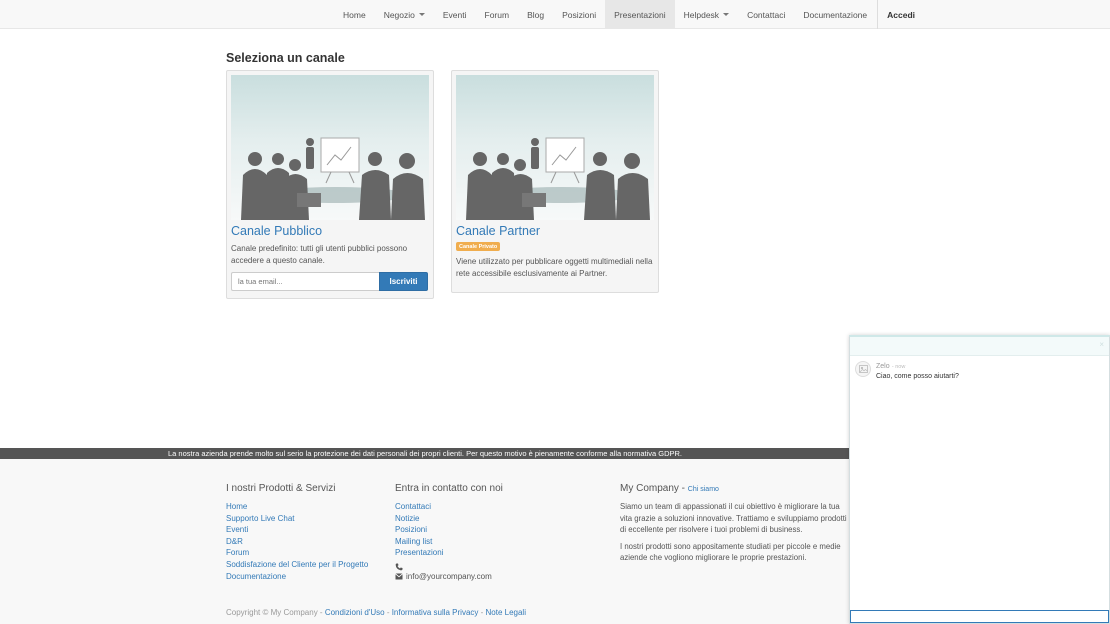 This screenshot has height=624, width=1110. What do you see at coordinates (555, 231) in the screenshot?
I see `channel-title: Canale Partner` at bounding box center [555, 231].